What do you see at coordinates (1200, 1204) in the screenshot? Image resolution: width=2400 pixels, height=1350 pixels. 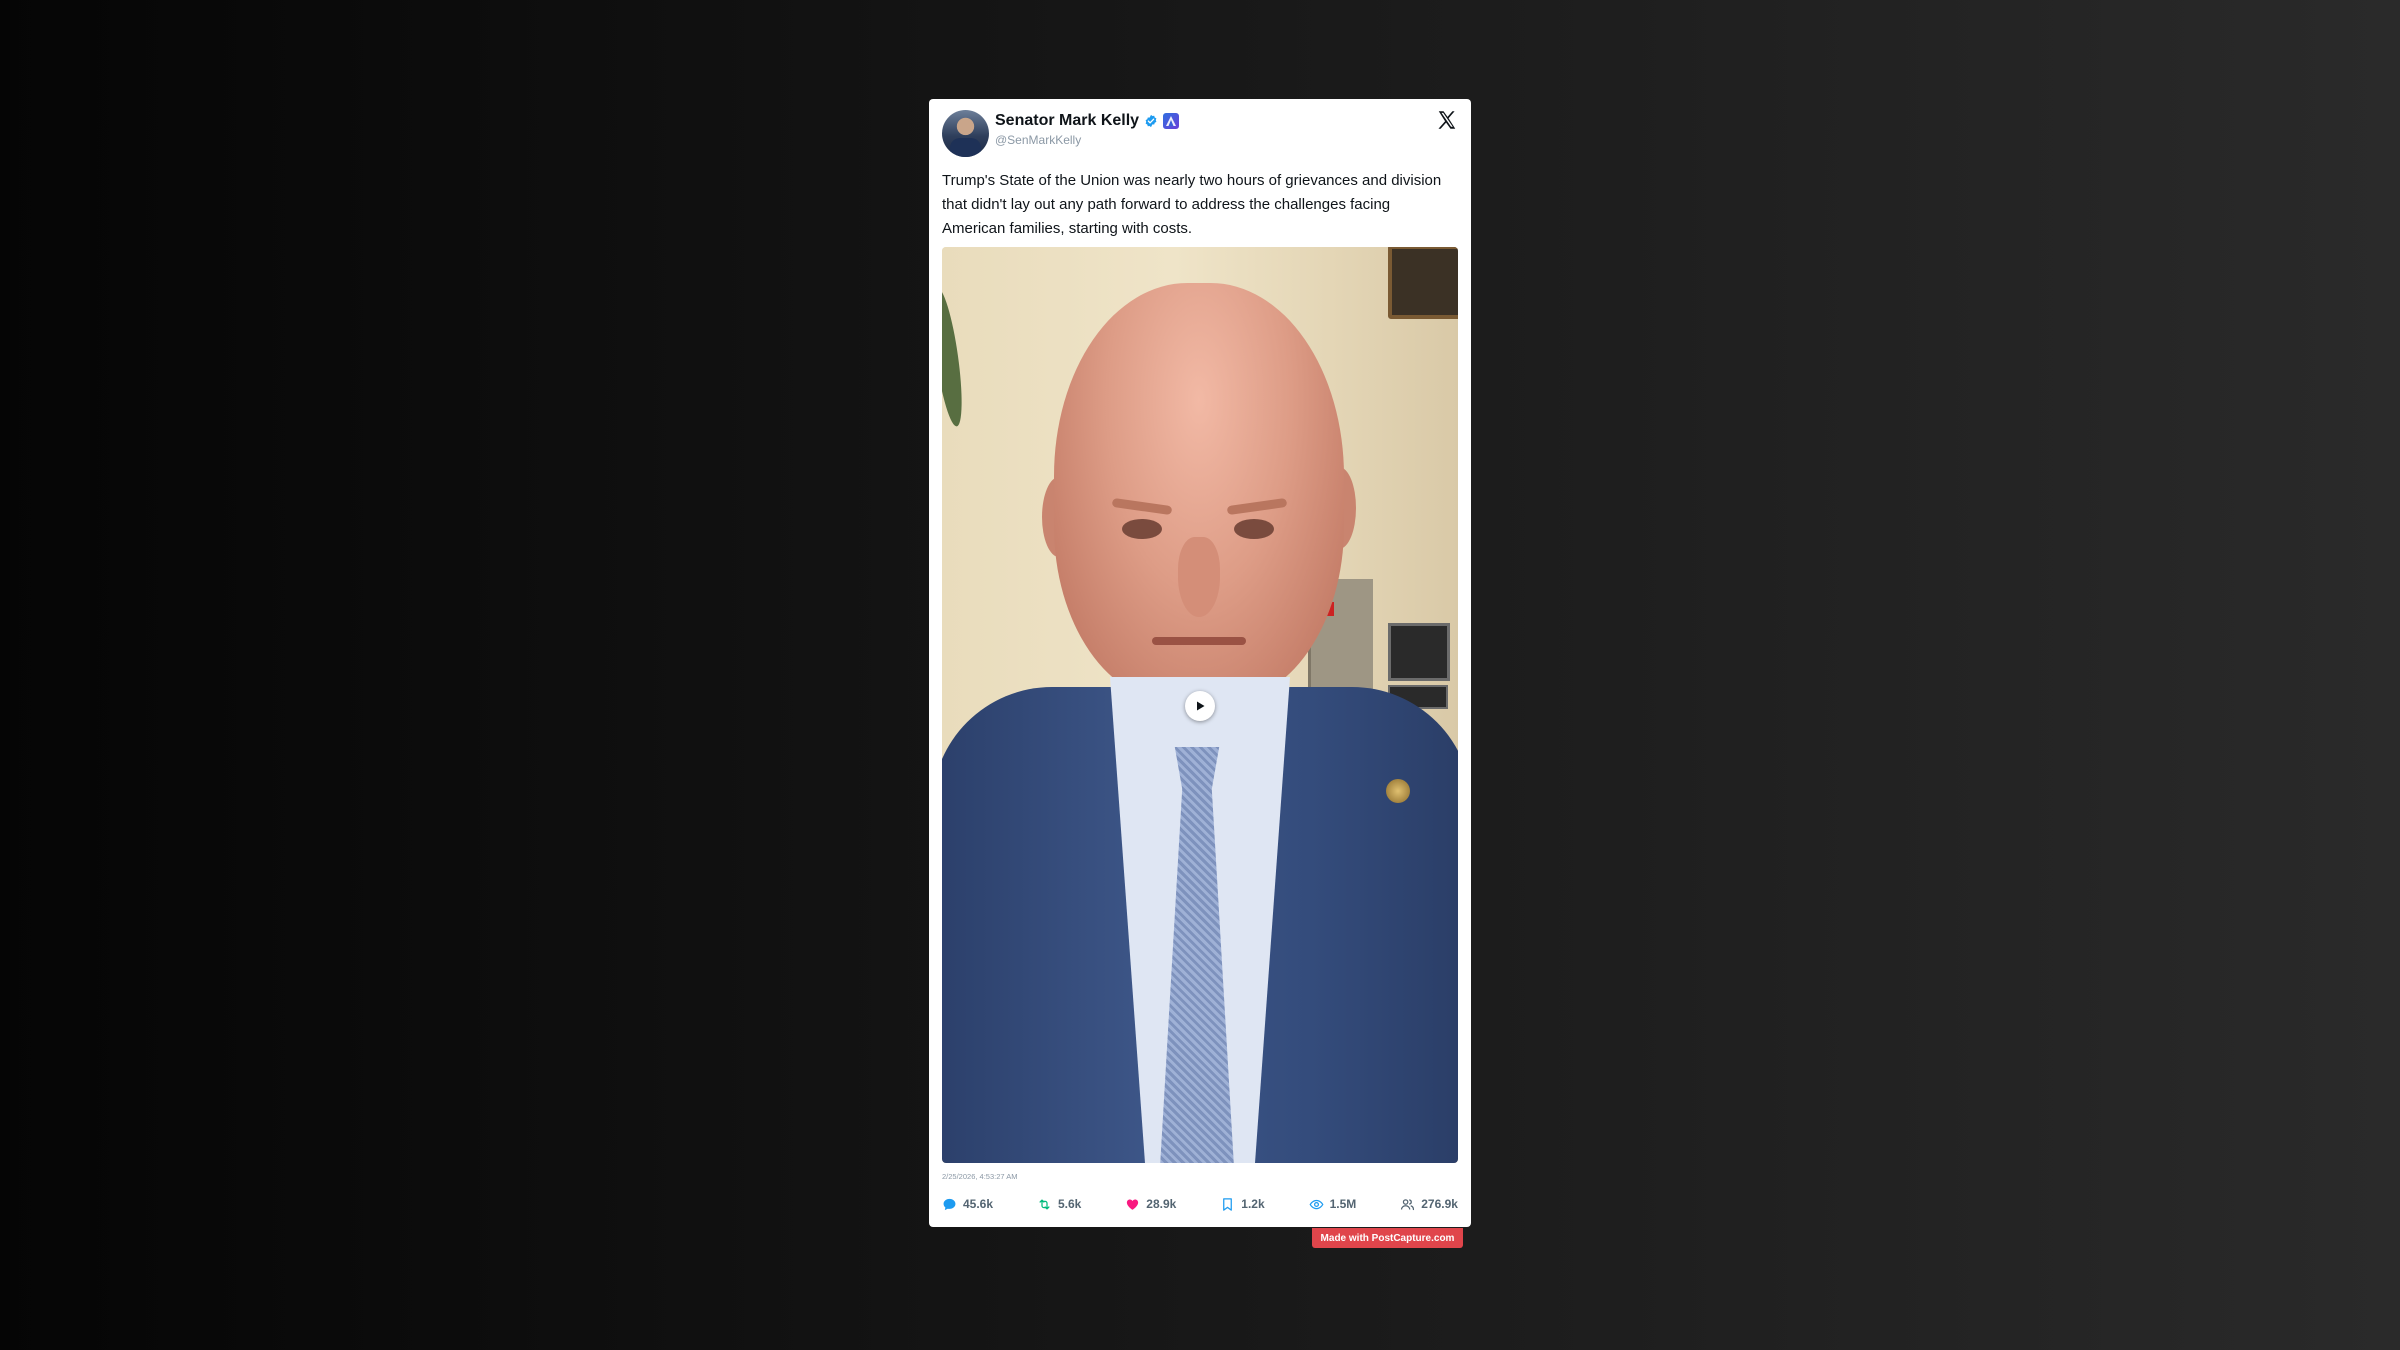 I see `post-stats: 45.6k 5.6k 28.9k 1.2k 1.5M 276.9k` at bounding box center [1200, 1204].